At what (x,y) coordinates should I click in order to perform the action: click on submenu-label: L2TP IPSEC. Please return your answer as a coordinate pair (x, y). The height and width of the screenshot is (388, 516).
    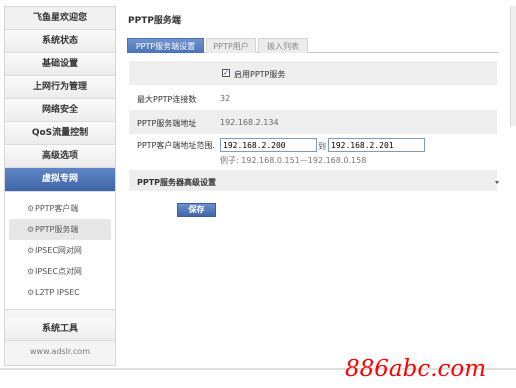
    Looking at the image, I should click on (57, 292).